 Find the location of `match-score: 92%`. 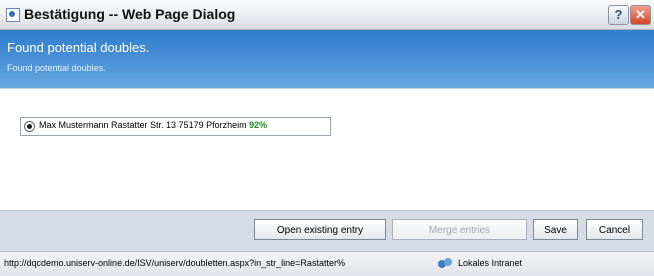

match-score: 92% is located at coordinates (258, 125).